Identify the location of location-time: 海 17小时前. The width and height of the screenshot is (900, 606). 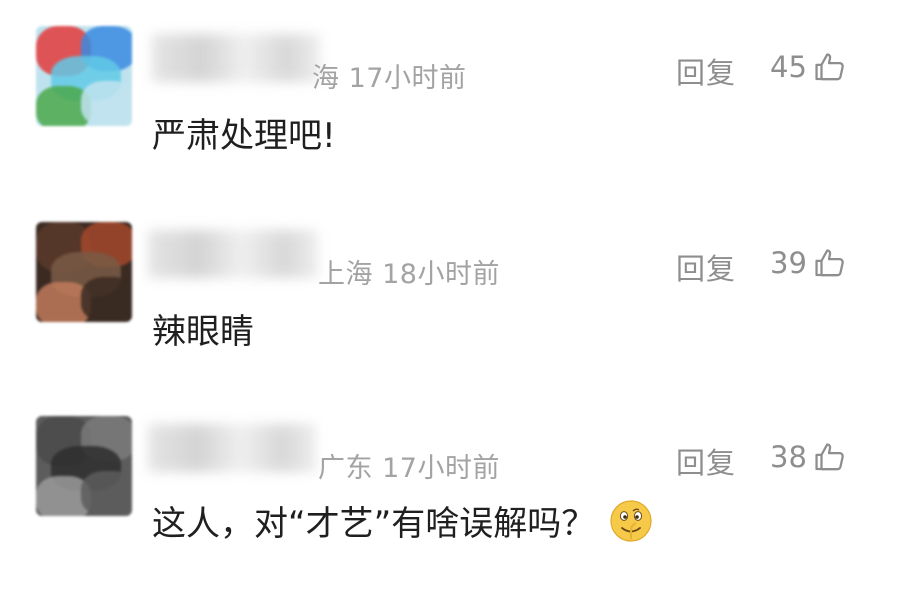
(389, 78).